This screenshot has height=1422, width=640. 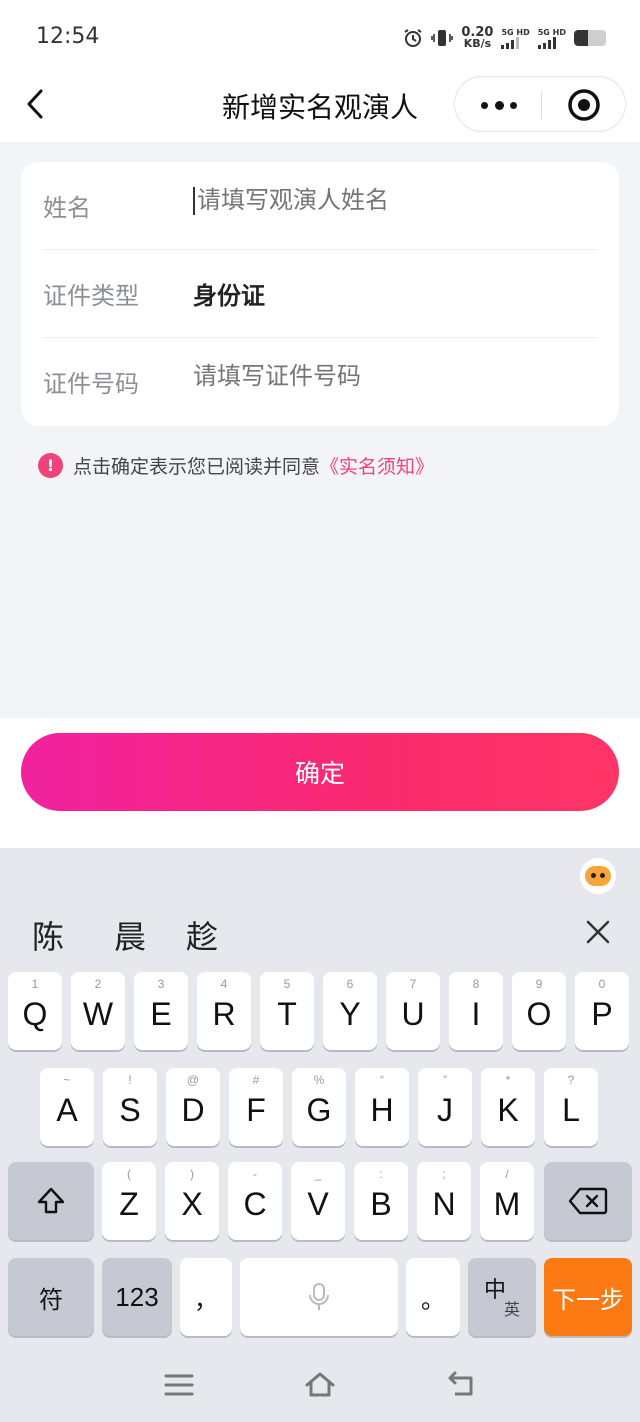 What do you see at coordinates (584, 105) in the screenshot?
I see `close-mini-program-button` at bounding box center [584, 105].